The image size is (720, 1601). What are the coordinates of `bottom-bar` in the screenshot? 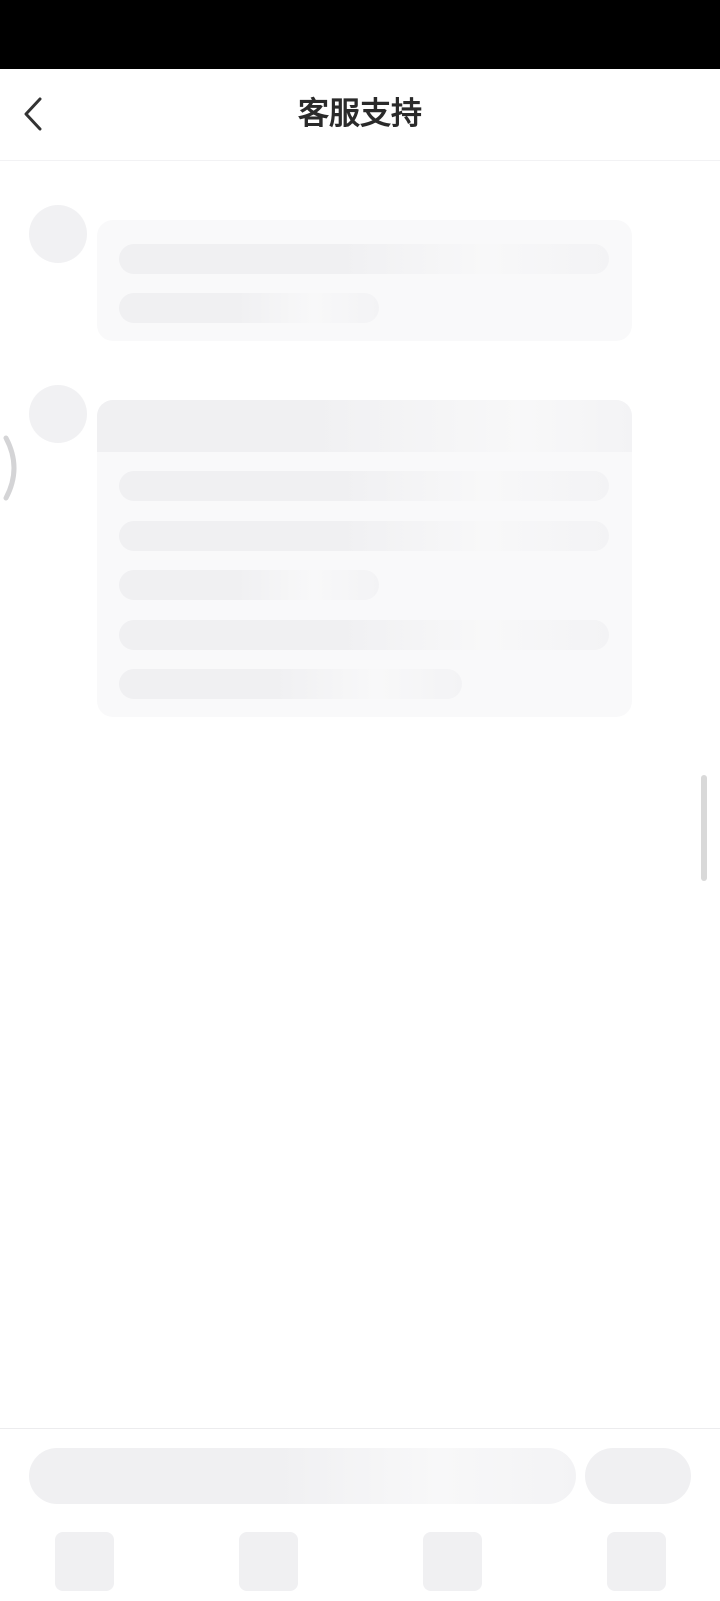 It's located at (360, 1514).